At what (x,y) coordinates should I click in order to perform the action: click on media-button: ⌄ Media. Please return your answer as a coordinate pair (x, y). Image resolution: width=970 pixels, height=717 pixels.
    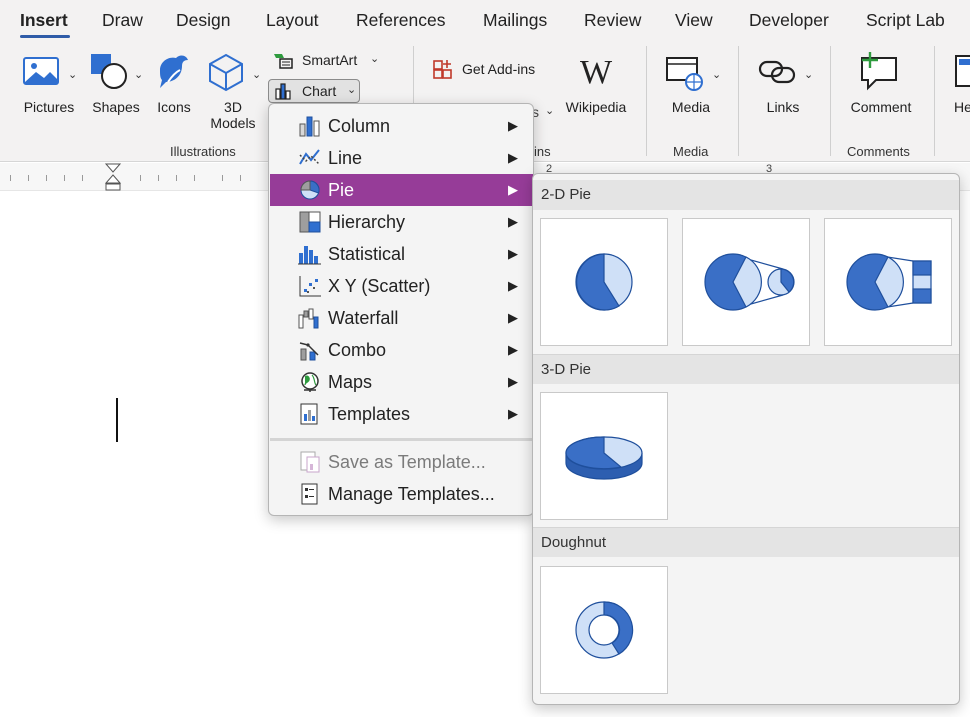
    Looking at the image, I should click on (691, 85).